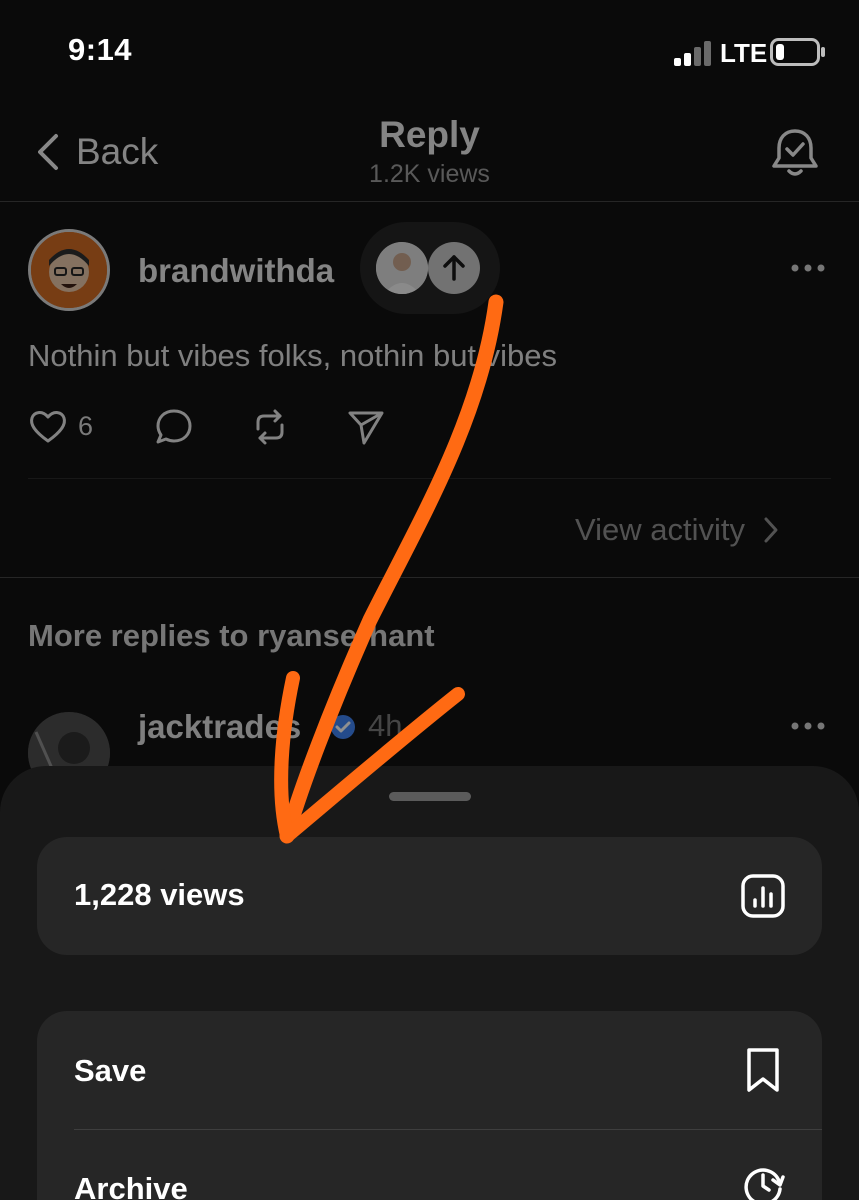 The height and width of the screenshot is (1200, 859). I want to click on nav-bar: Back Reply 1.2K views, so click(429, 150).